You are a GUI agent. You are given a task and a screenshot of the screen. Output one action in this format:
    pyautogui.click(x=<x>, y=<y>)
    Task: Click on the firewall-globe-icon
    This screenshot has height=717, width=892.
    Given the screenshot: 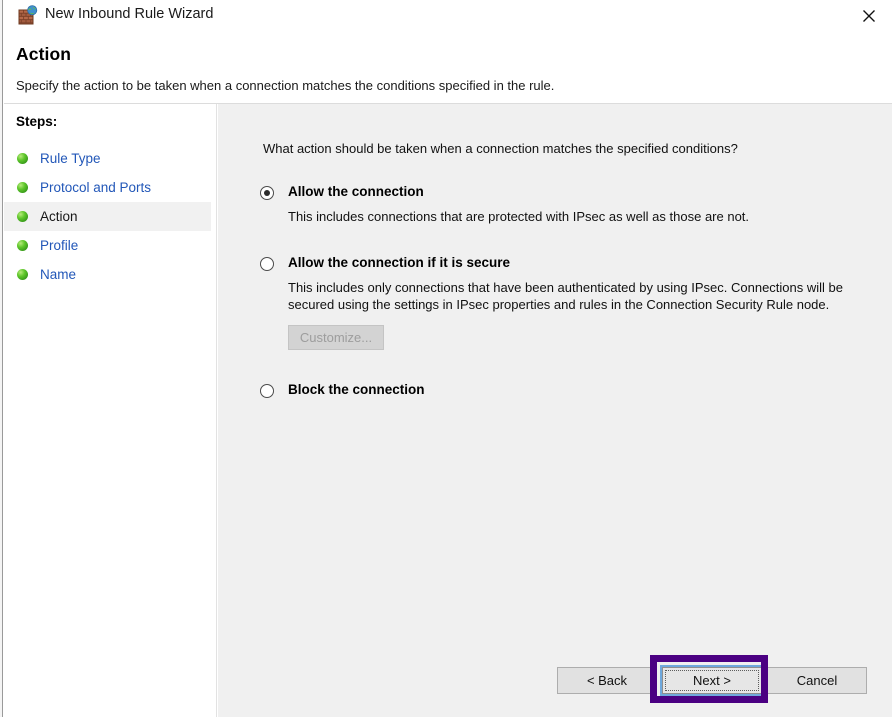 What is the action you would take?
    pyautogui.click(x=28, y=15)
    